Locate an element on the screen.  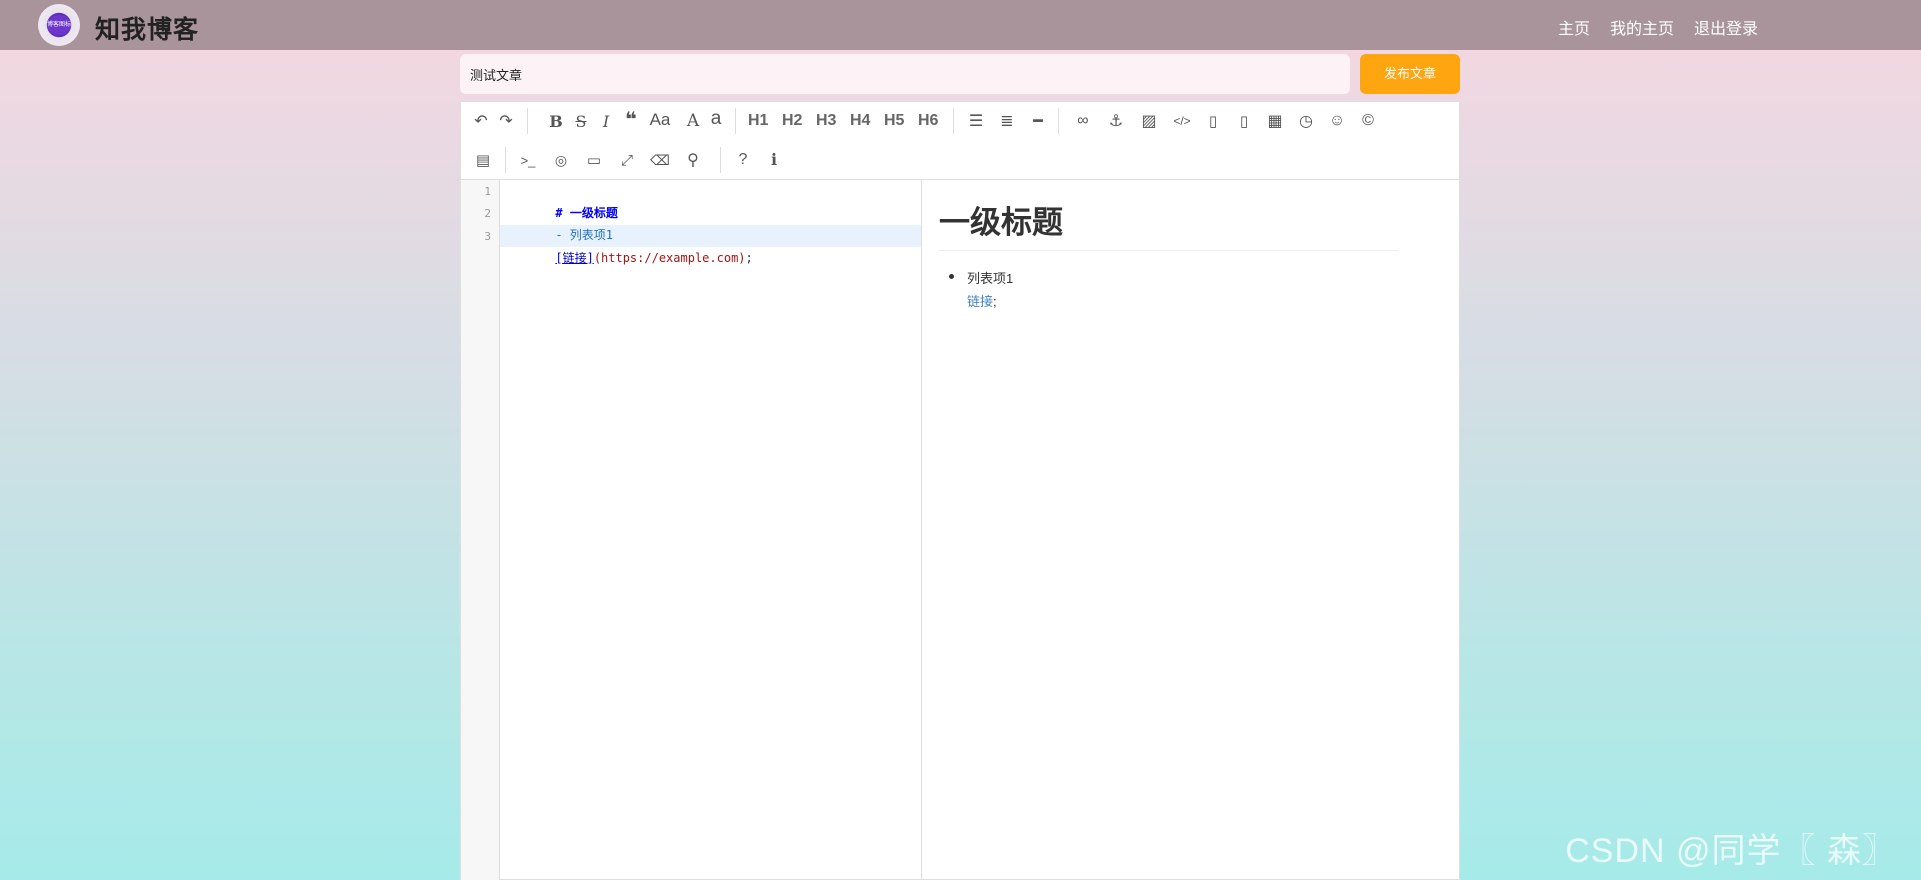
watermark: CSDN @同学〖 森〗 is located at coordinates (1731, 851).